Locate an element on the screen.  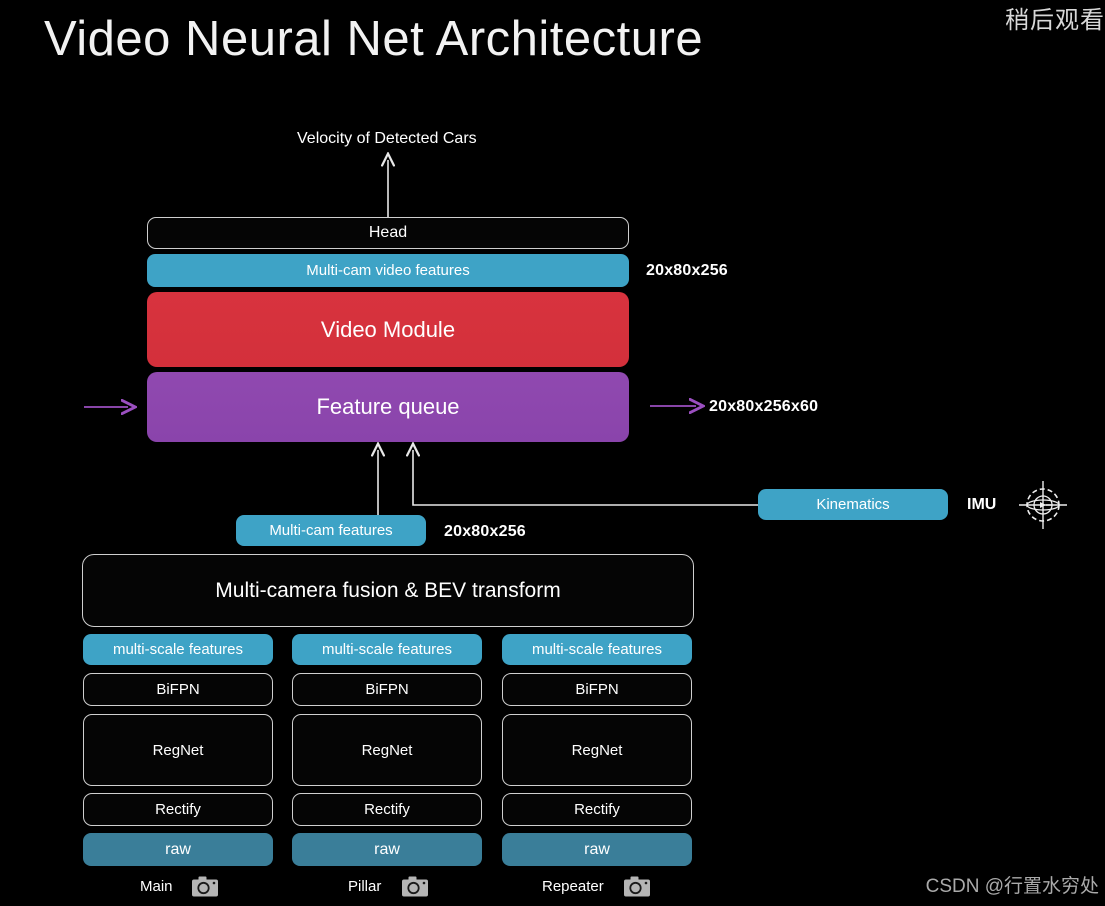
dim-multi-cam-features: 20x80x256 is located at coordinates (485, 531).